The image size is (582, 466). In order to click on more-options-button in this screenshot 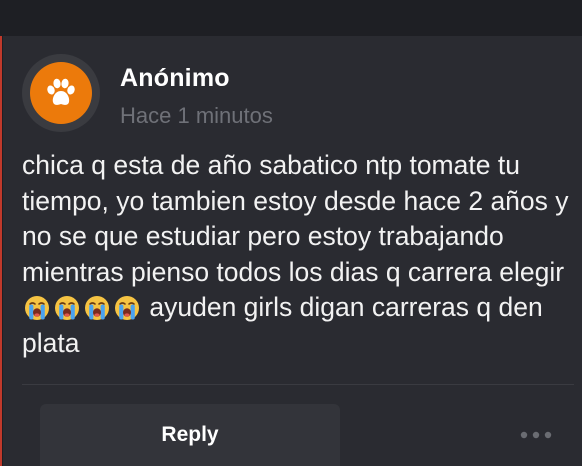, I will do `click(536, 435)`.